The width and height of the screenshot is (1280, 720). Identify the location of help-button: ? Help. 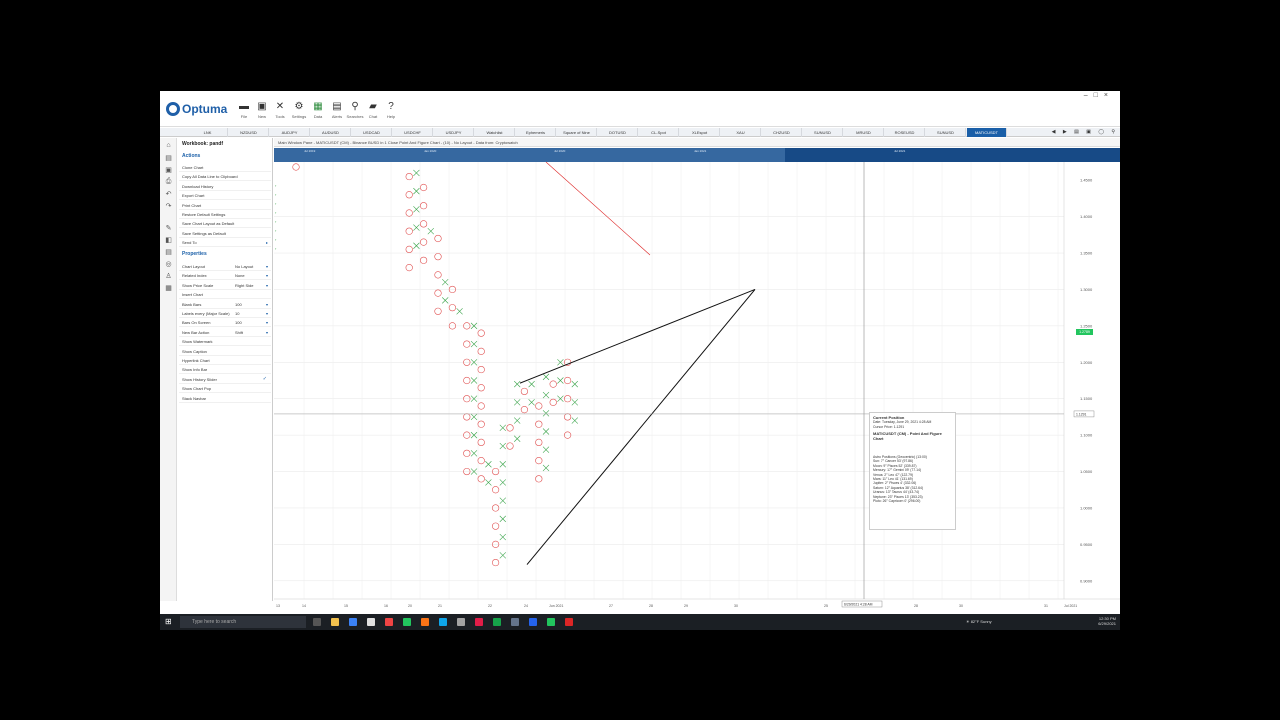
(391, 110).